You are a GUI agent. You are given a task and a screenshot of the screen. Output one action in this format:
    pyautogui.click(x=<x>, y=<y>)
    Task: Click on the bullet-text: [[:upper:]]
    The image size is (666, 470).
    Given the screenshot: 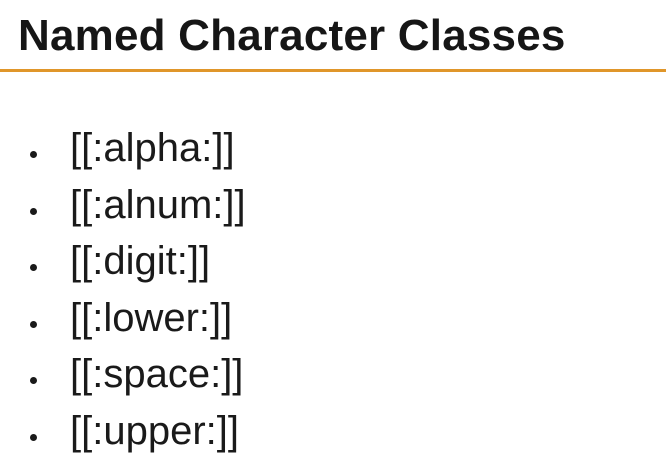 What is the action you would take?
    pyautogui.click(x=154, y=430)
    